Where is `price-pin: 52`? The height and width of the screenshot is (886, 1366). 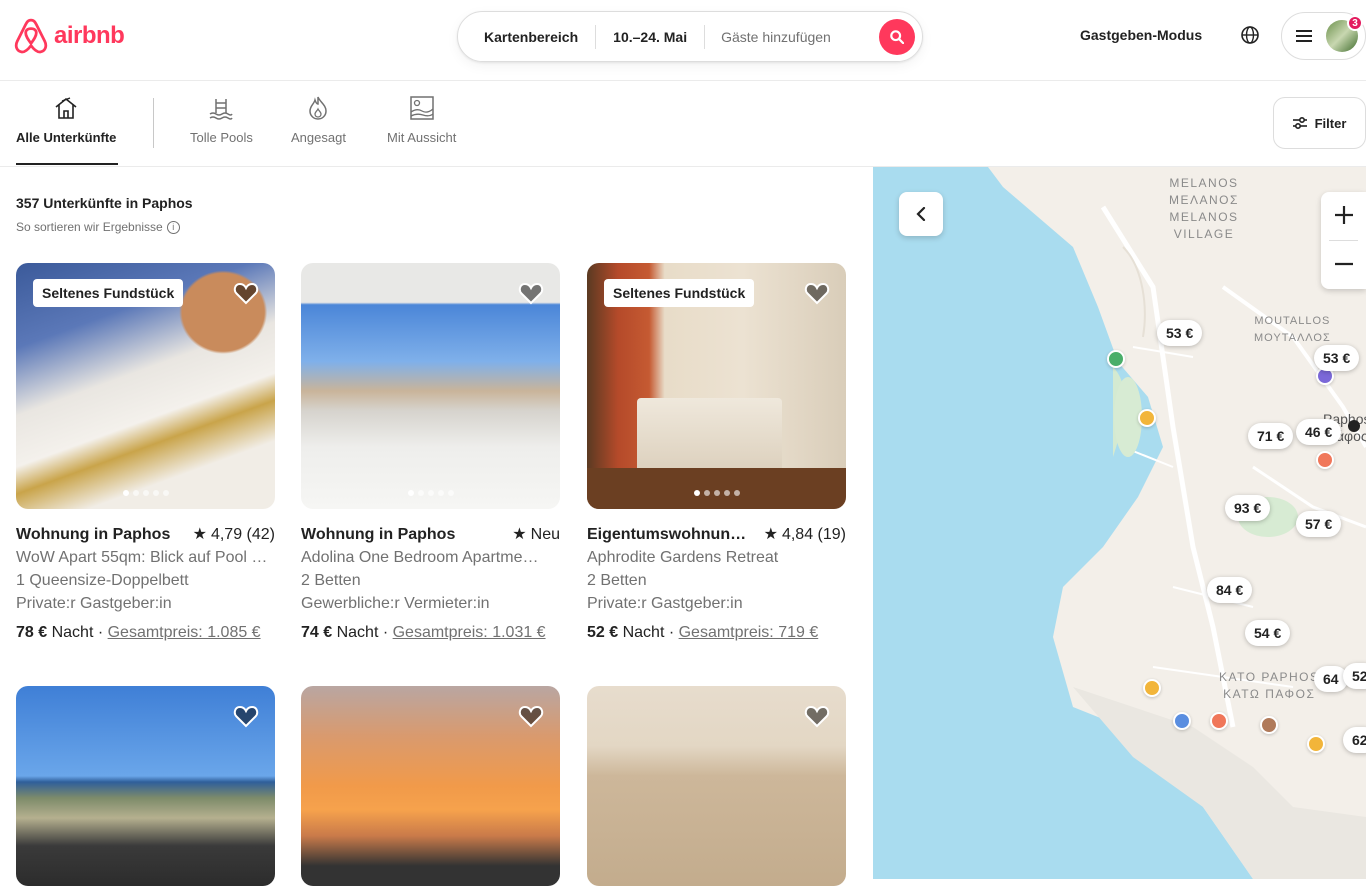
price-pin: 52 is located at coordinates (1354, 676).